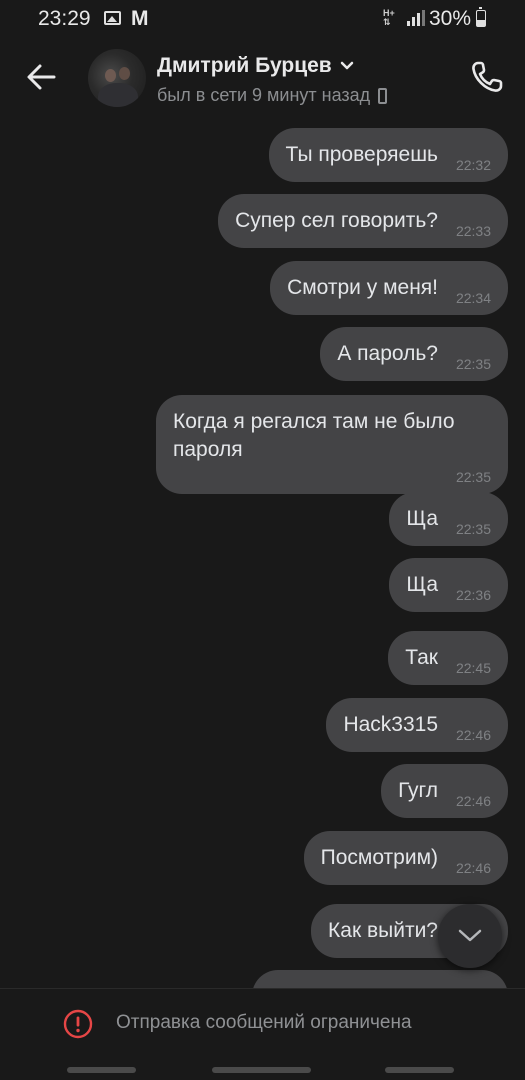  Describe the element at coordinates (416, 18) in the screenshot. I see `signal-icon` at that location.